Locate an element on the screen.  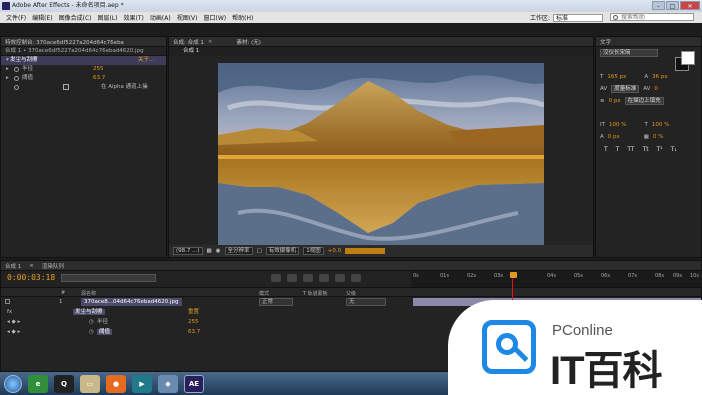
motion-blur-icon is located at coordinates (340, 278).